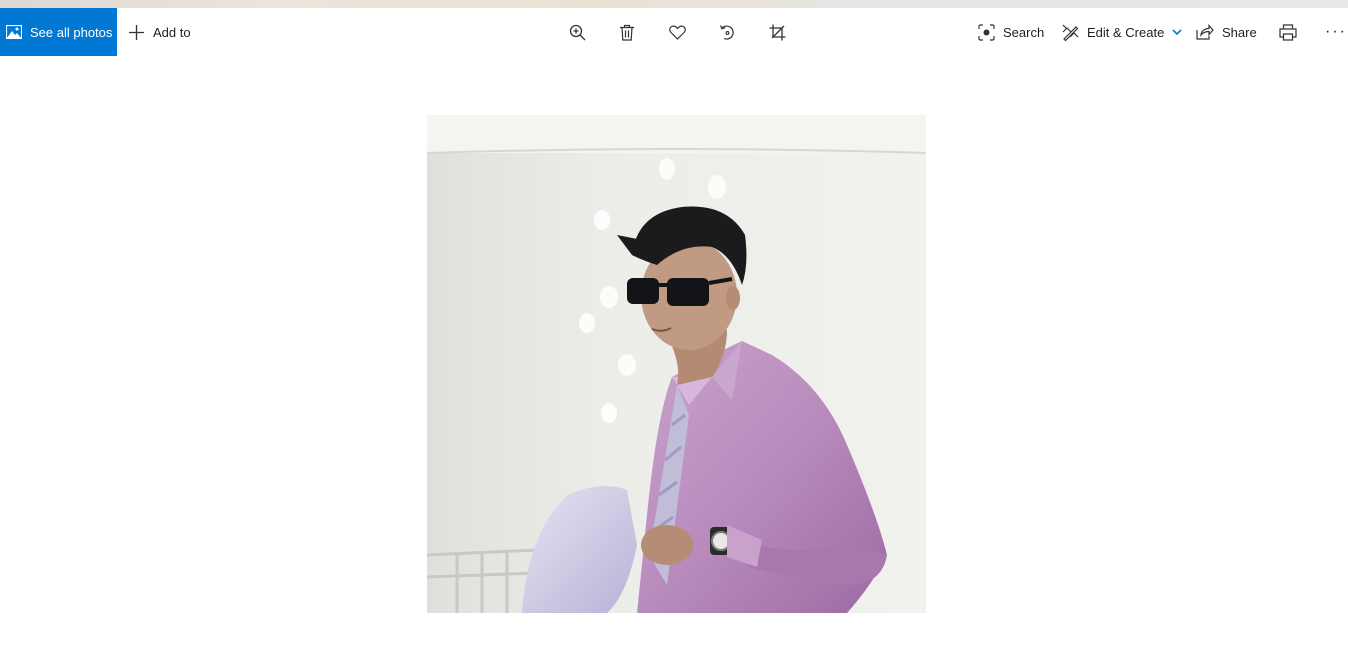 This screenshot has height=663, width=1348. I want to click on crop-icon, so click(777, 32).